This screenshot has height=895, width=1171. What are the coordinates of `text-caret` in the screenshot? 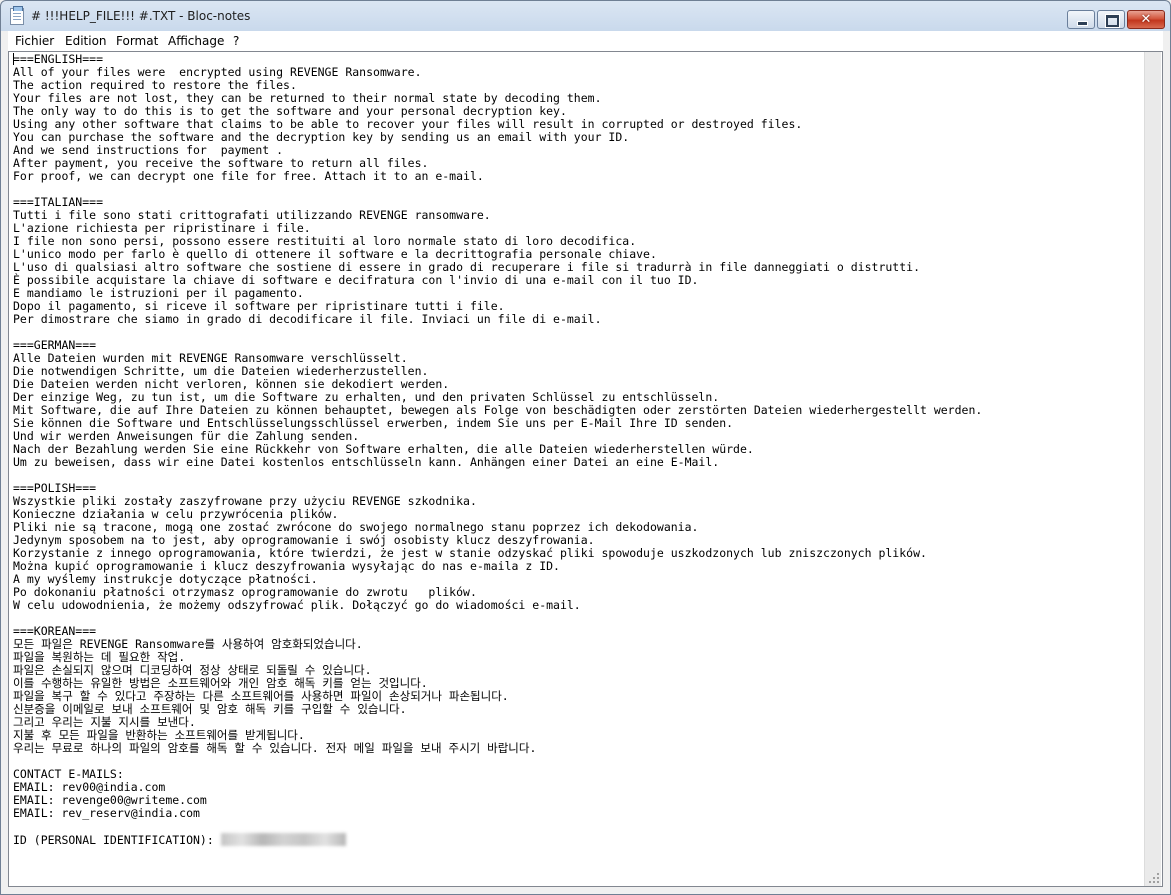 It's located at (13, 59).